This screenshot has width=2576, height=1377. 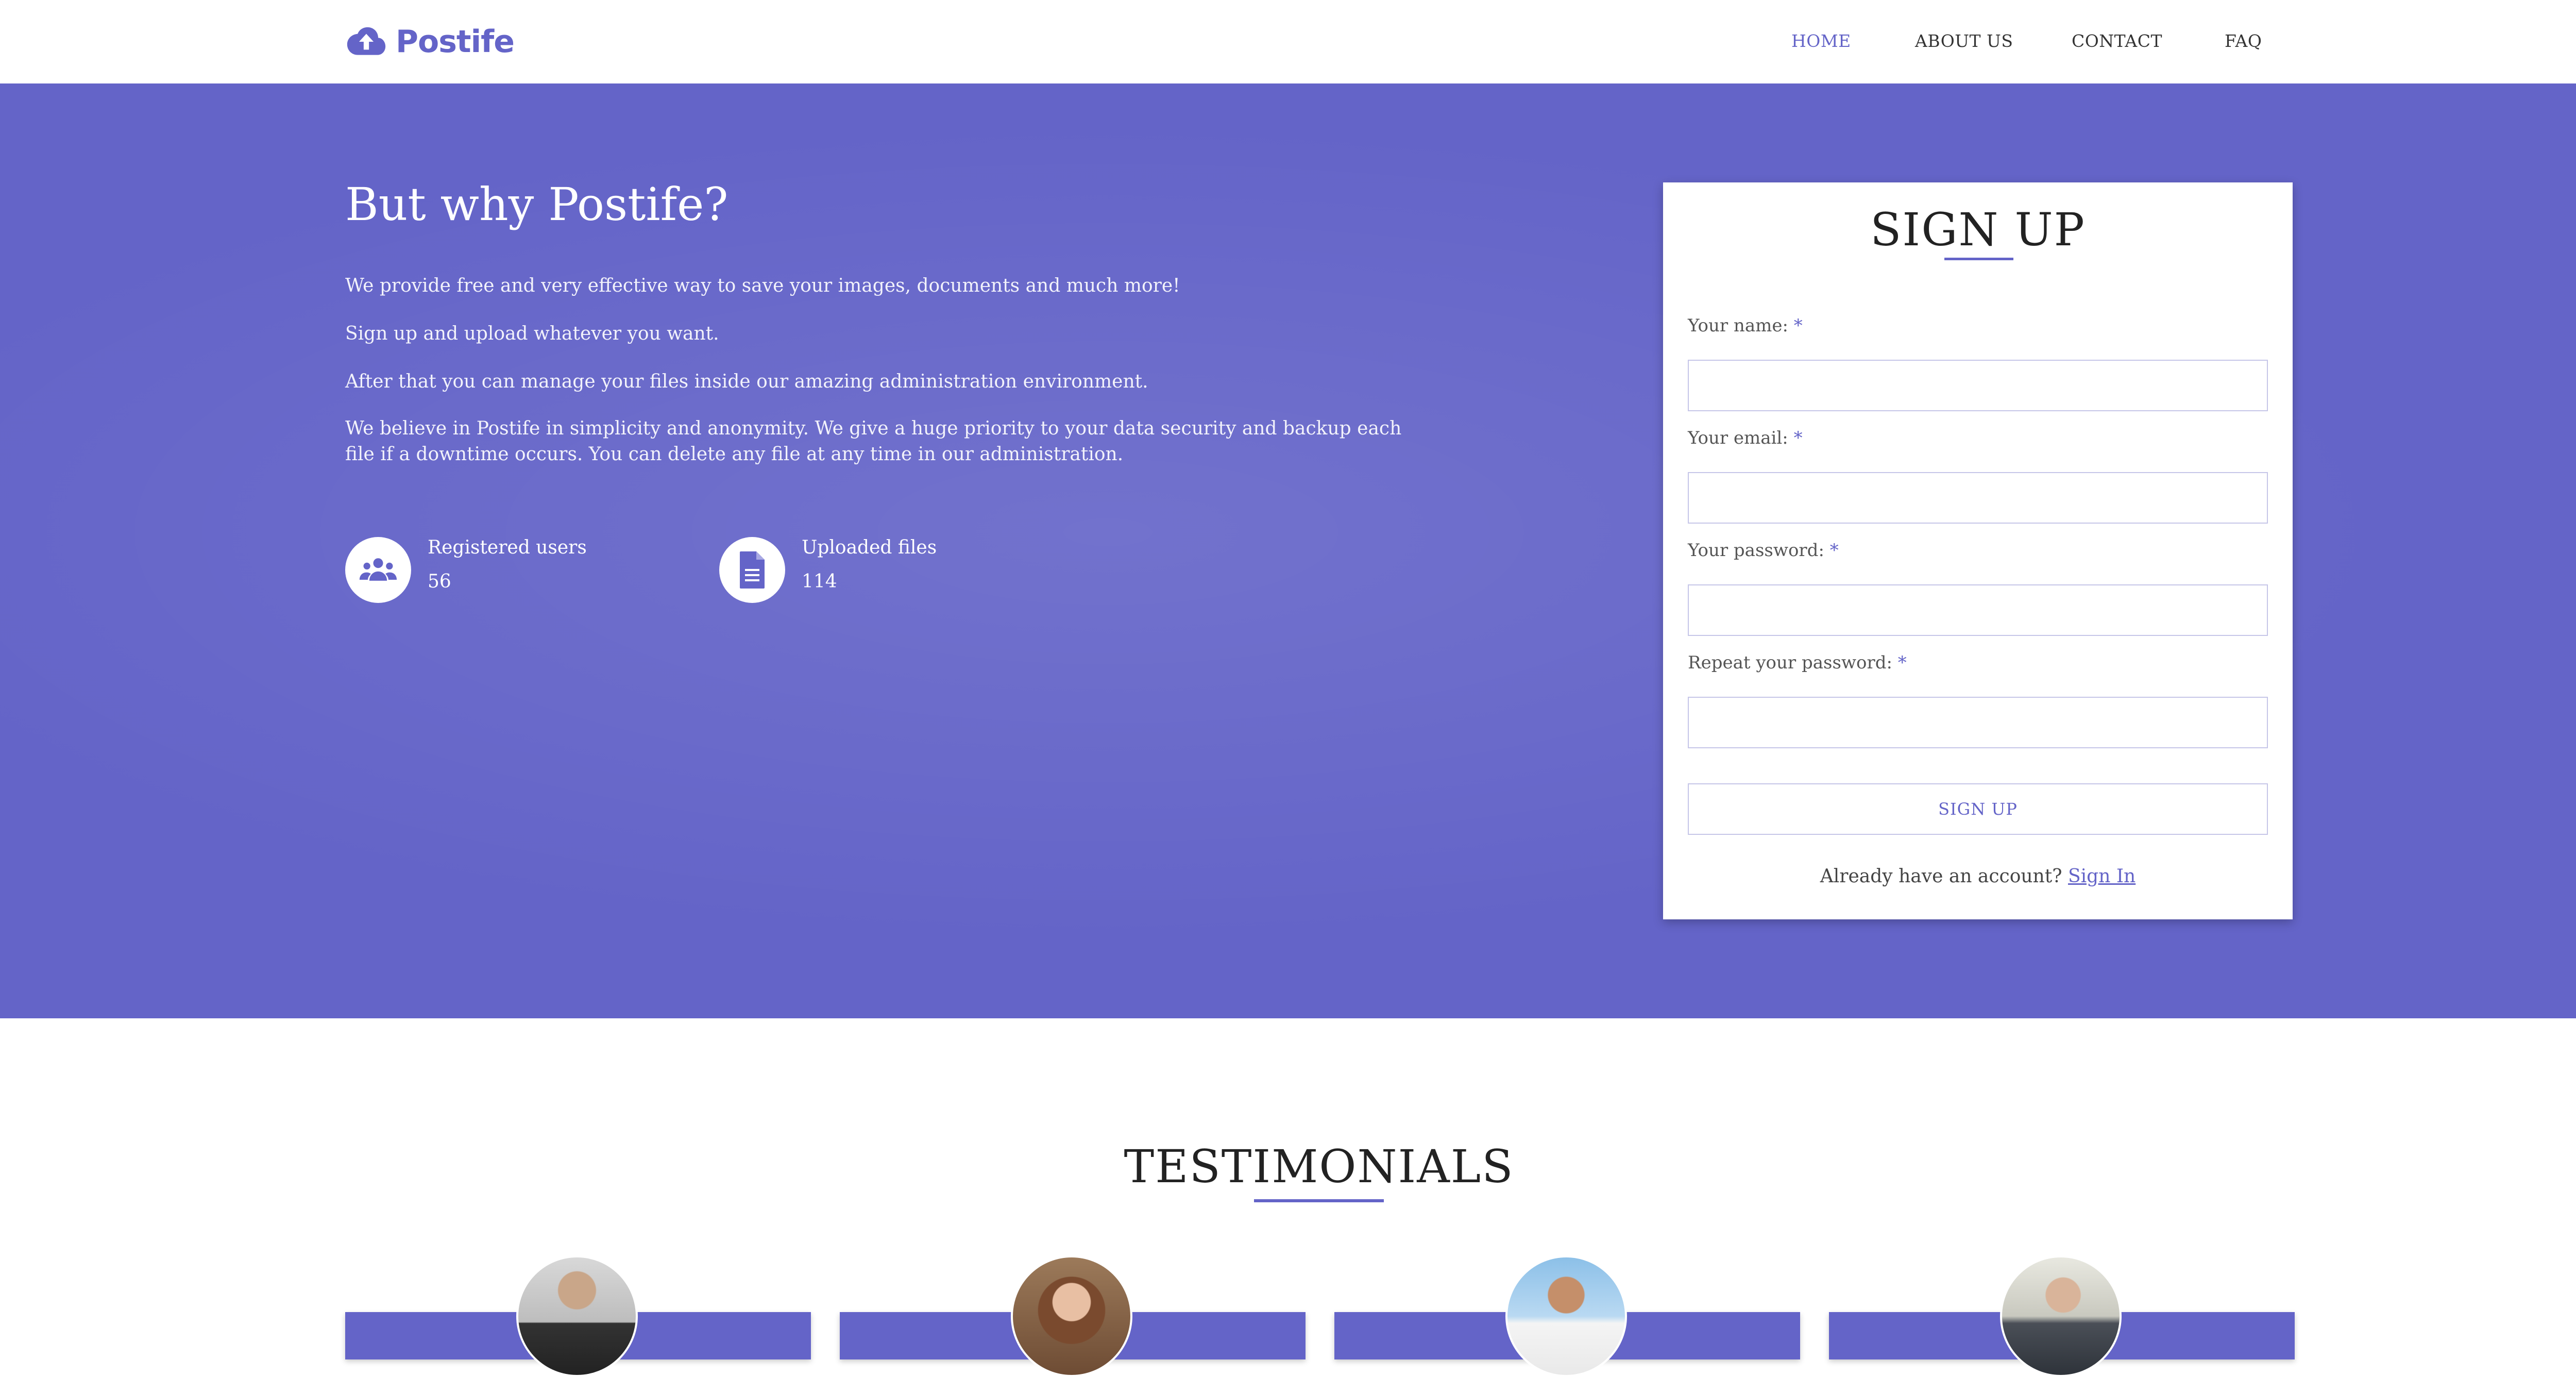 What do you see at coordinates (1745, 325) in the screenshot?
I see `name-field-label: Your name: *` at bounding box center [1745, 325].